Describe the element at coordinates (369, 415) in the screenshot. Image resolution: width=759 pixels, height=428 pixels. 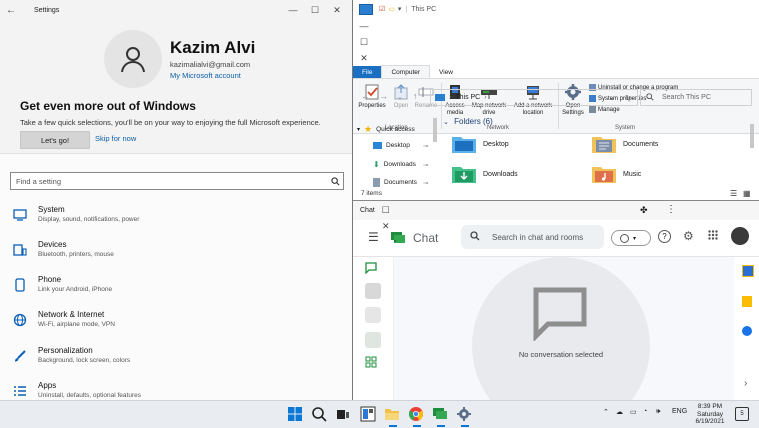
I see `widgets-icon` at that location.